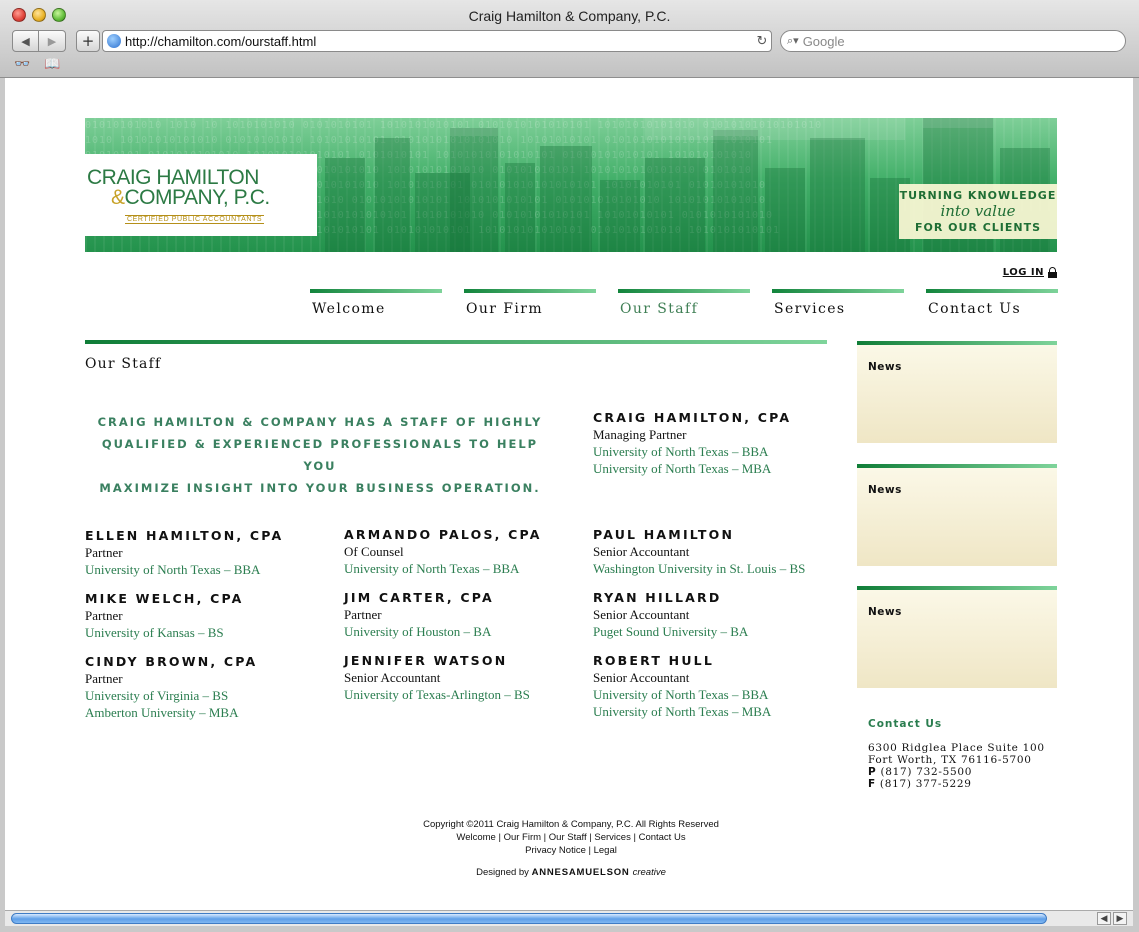  Describe the element at coordinates (52, 64) in the screenshot. I see `bookmarks-icon: 📖` at that location.